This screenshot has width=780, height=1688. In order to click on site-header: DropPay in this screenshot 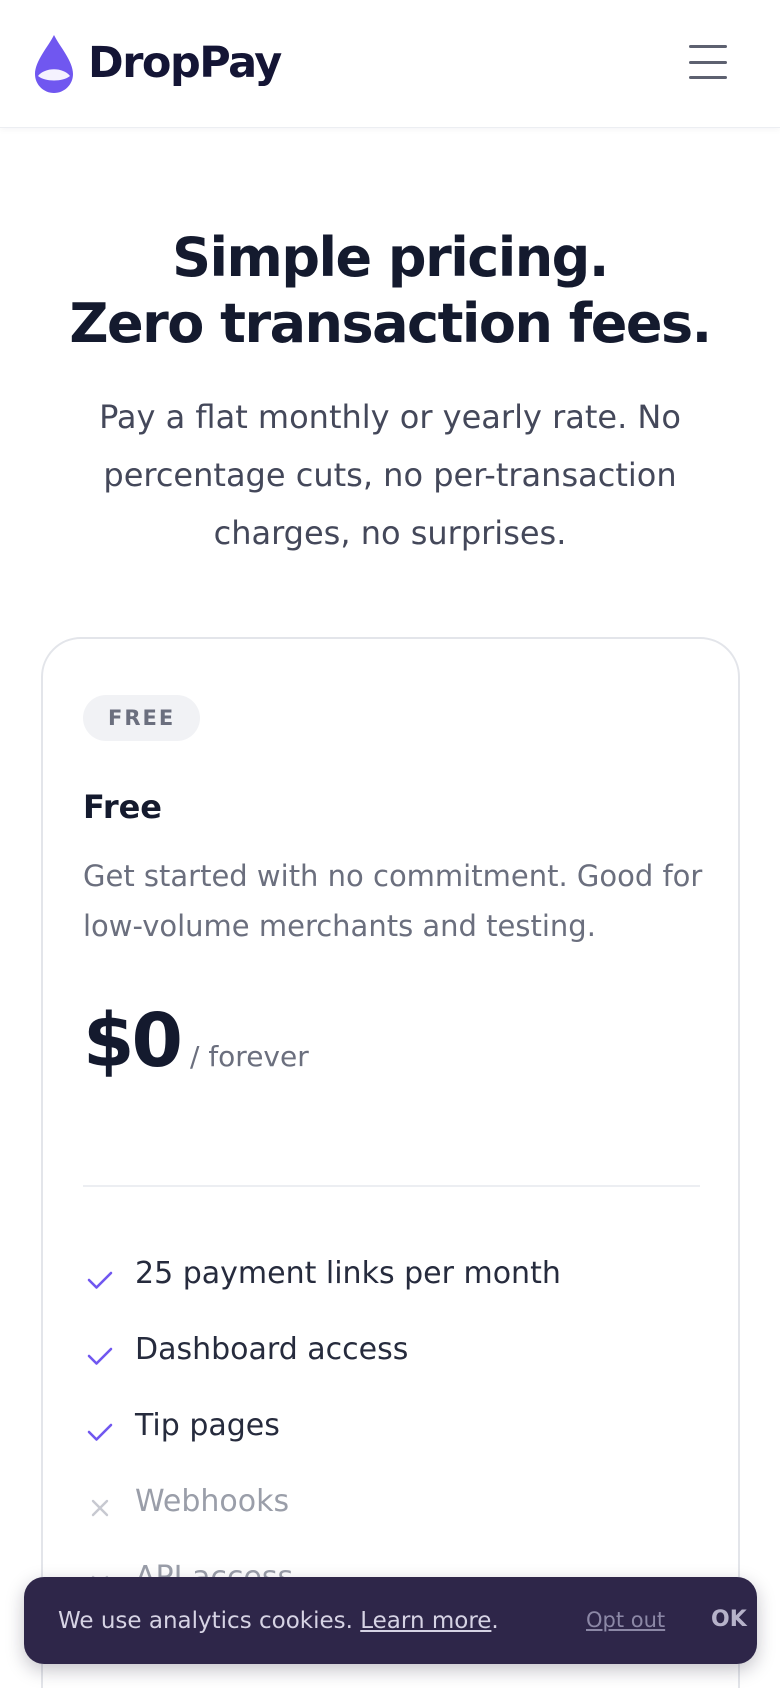, I will do `click(390, 64)`.